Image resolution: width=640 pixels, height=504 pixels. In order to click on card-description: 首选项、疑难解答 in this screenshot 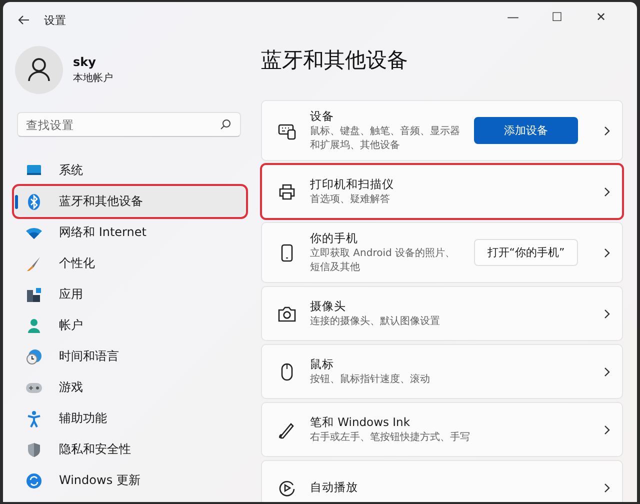, I will do `click(350, 199)`.